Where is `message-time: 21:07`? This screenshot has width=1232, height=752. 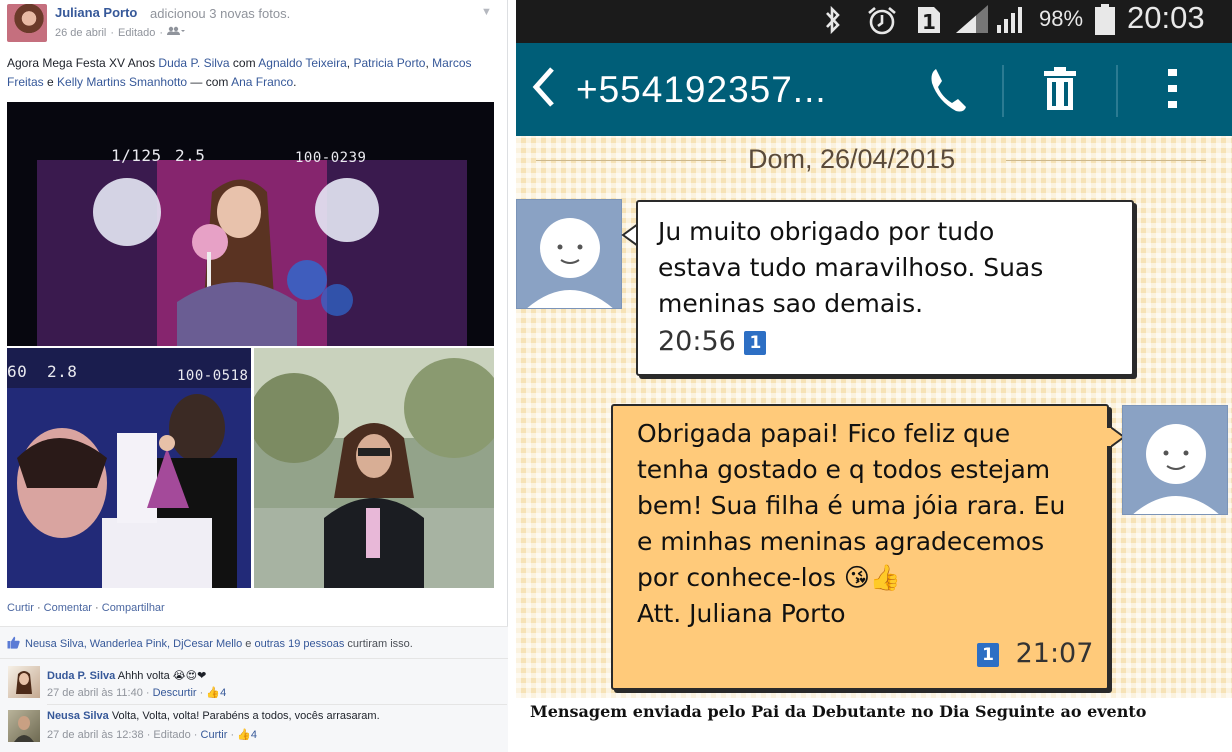 message-time: 21:07 is located at coordinates (1054, 653).